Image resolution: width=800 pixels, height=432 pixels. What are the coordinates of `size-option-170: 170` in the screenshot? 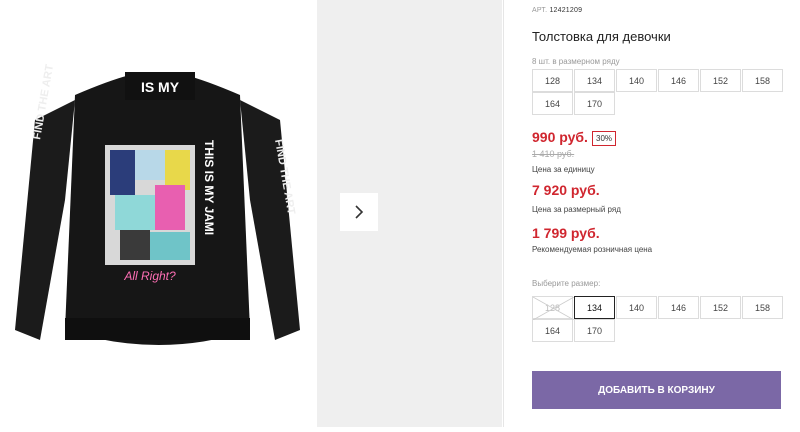 It's located at (594, 330).